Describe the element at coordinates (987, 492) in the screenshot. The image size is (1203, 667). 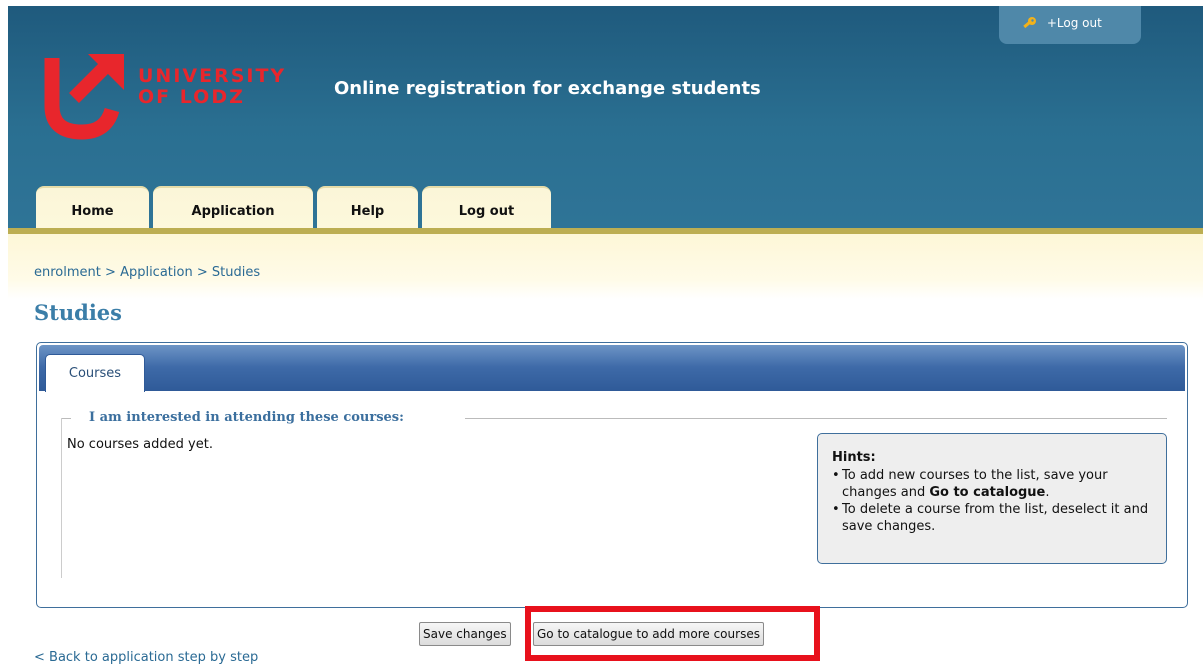
I see `hint-bold-text: Go to catalogue` at that location.